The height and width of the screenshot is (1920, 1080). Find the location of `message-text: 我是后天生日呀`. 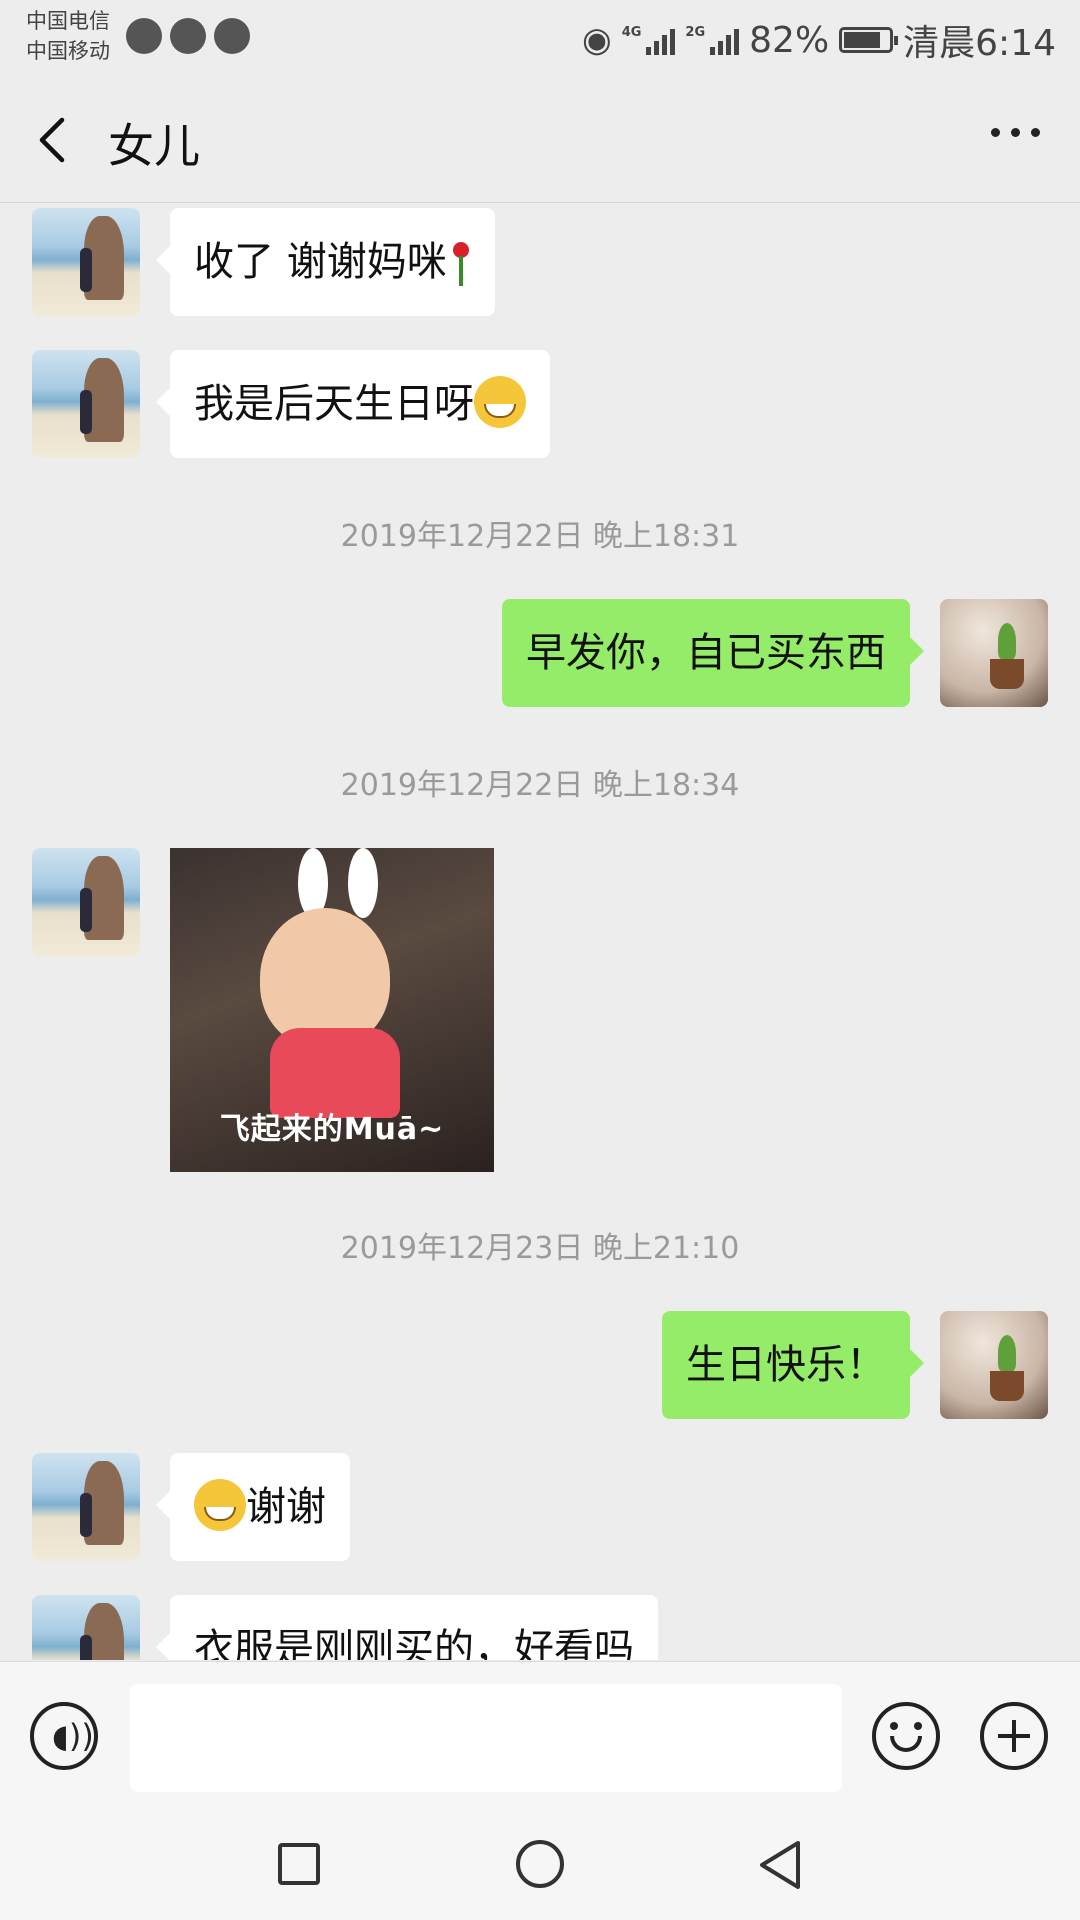

message-text: 我是后天生日呀 is located at coordinates (334, 404).